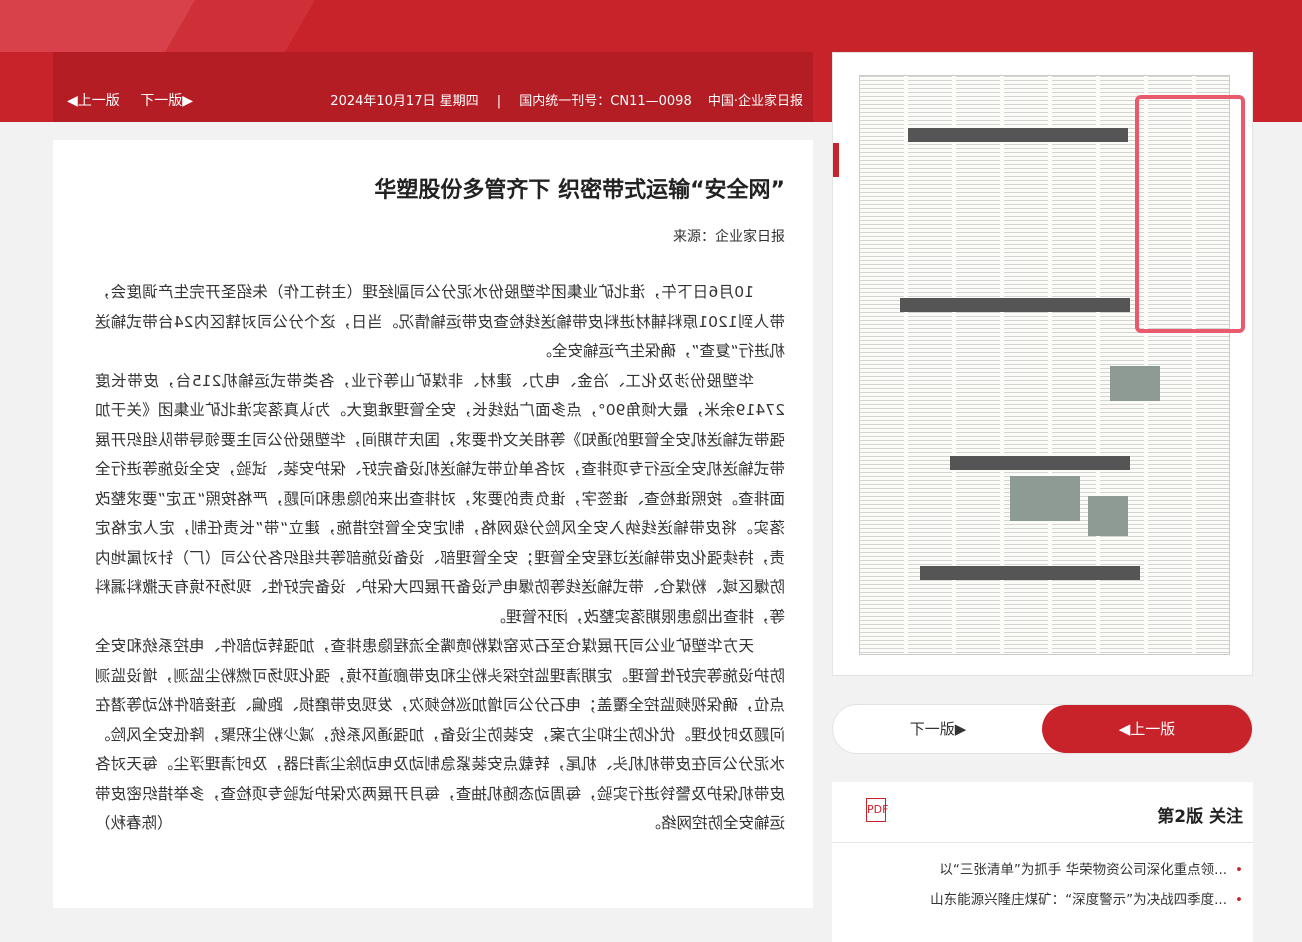 Image resolution: width=1302 pixels, height=942 pixels. Describe the element at coordinates (938, 729) in the screenshot. I see `next-page-button: 下一版▶` at that location.